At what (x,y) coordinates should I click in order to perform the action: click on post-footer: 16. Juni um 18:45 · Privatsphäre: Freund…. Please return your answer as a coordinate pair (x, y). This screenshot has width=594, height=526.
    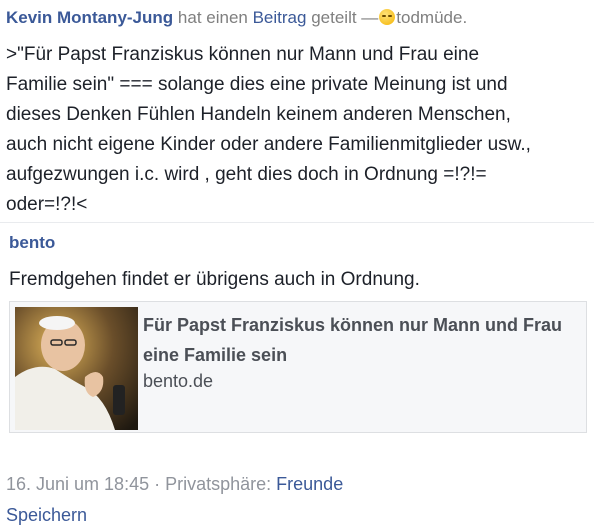
    Looking at the image, I should click on (174, 484).